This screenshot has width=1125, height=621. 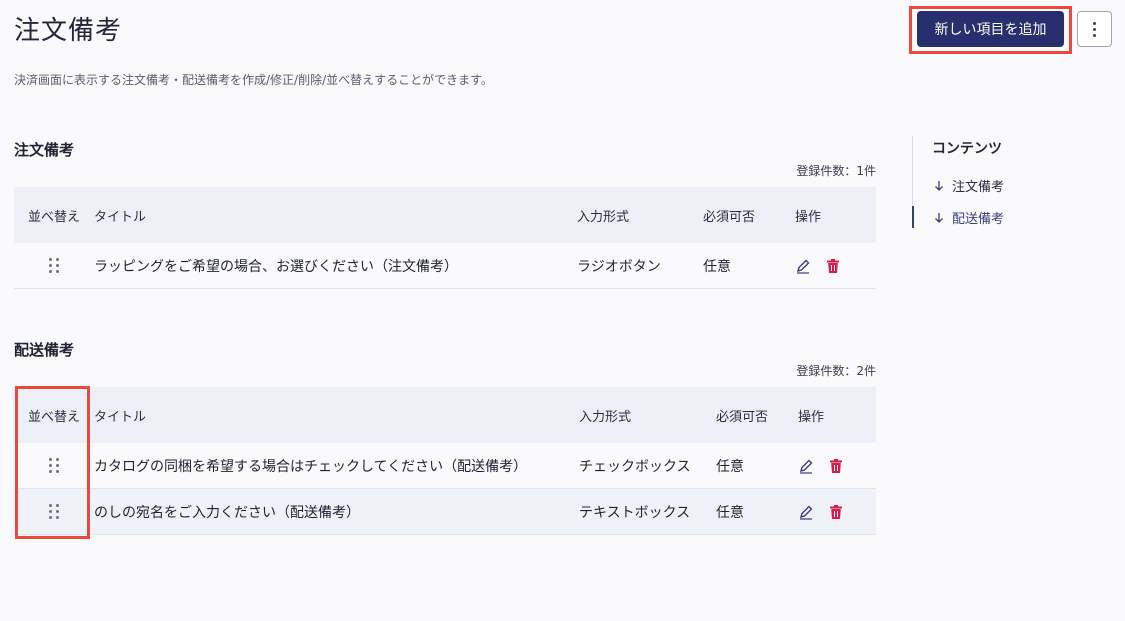 I want to click on kebab-menu-icon, so click(x=1094, y=29).